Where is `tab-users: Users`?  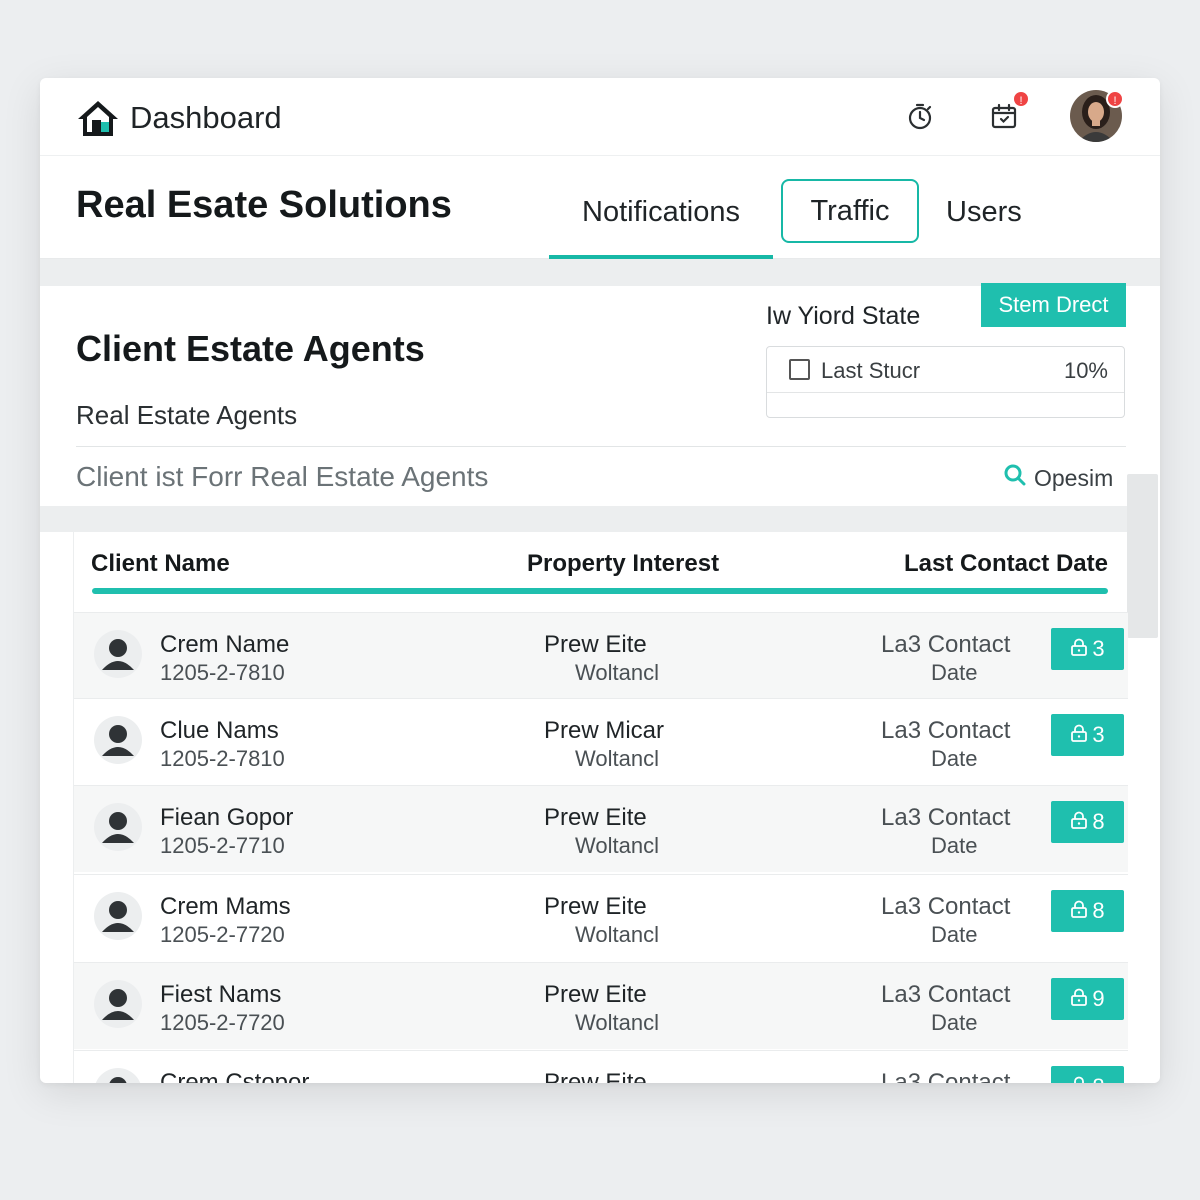 tab-users: Users is located at coordinates (984, 212).